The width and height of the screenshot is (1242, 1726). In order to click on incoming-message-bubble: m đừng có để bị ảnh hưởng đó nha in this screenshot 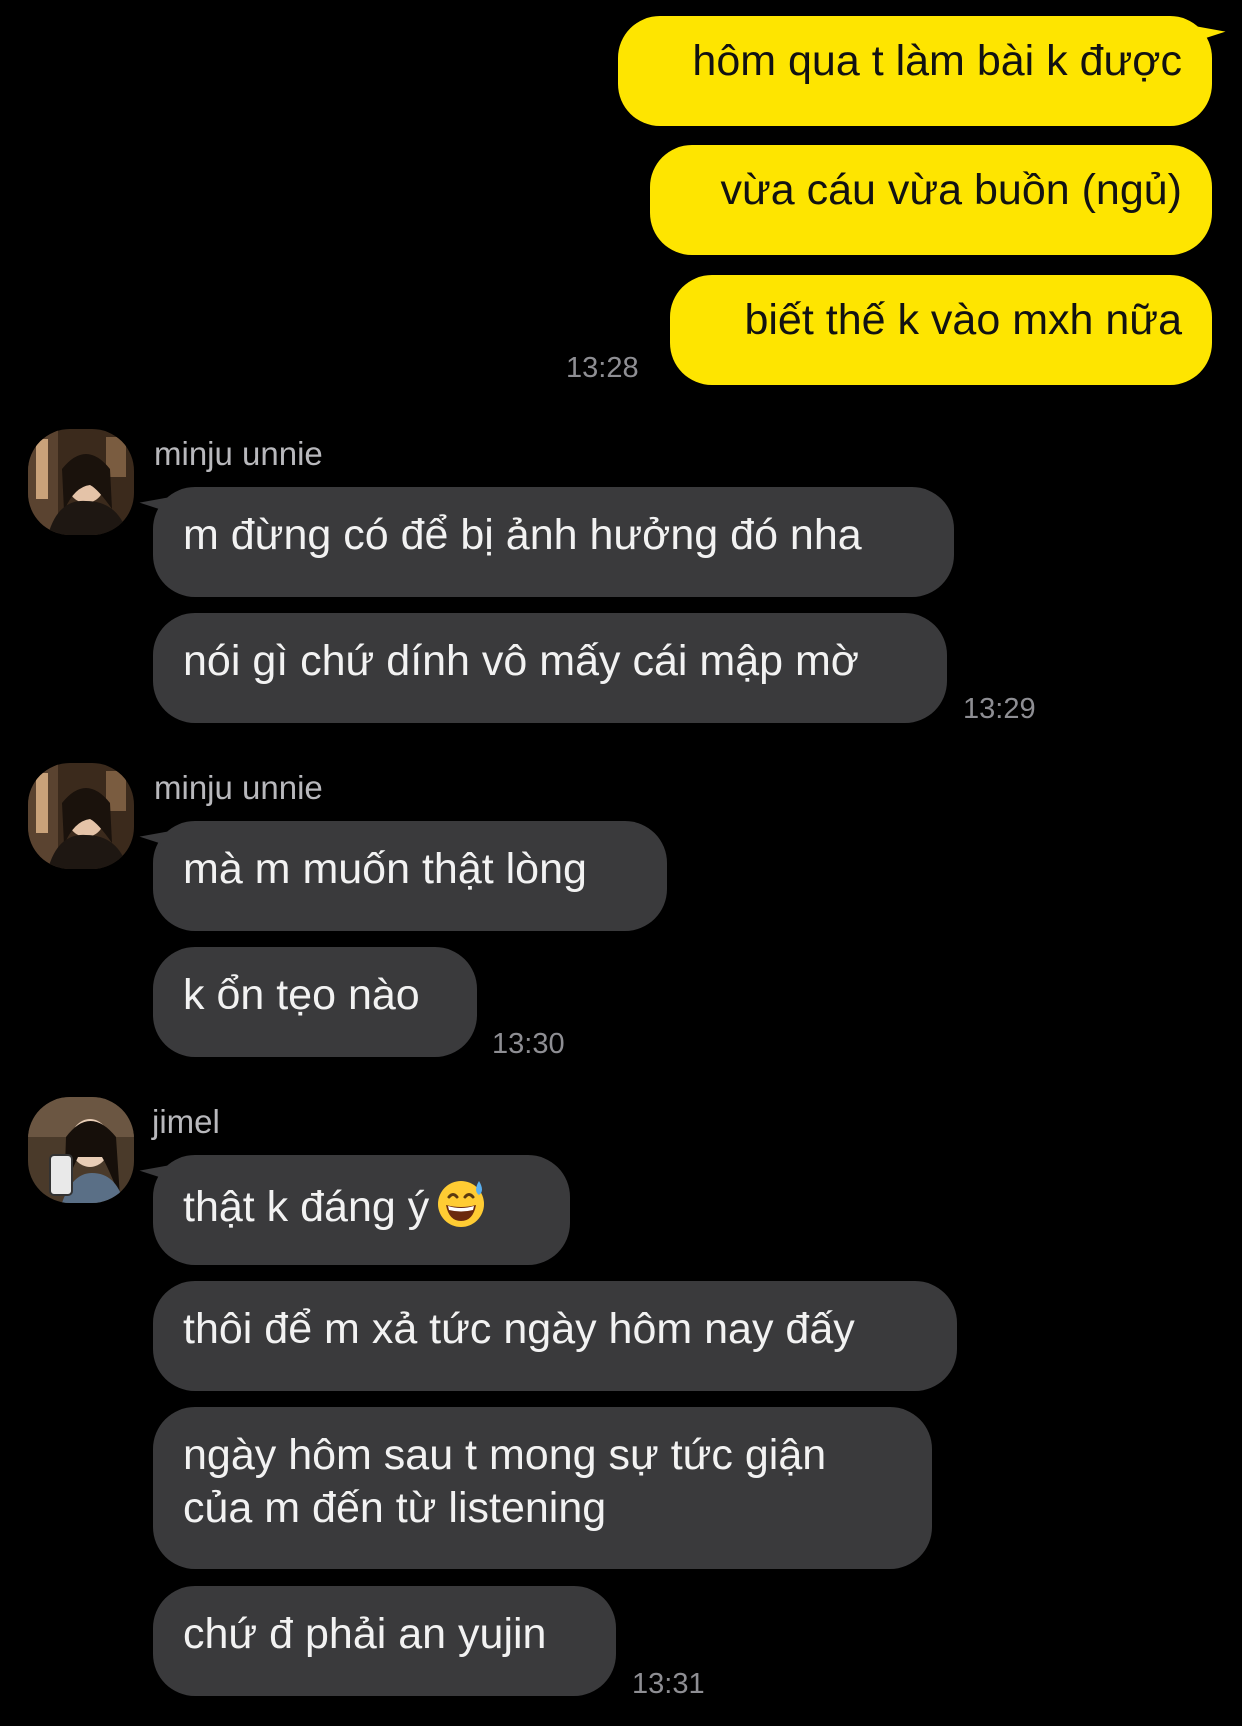, I will do `click(553, 542)`.